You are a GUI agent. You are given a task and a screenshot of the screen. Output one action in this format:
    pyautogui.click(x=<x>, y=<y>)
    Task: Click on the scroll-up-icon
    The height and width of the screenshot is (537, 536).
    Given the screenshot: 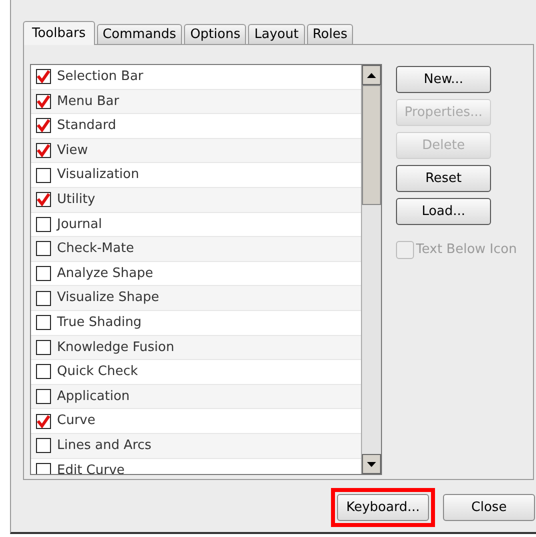 What is the action you would take?
    pyautogui.click(x=371, y=75)
    